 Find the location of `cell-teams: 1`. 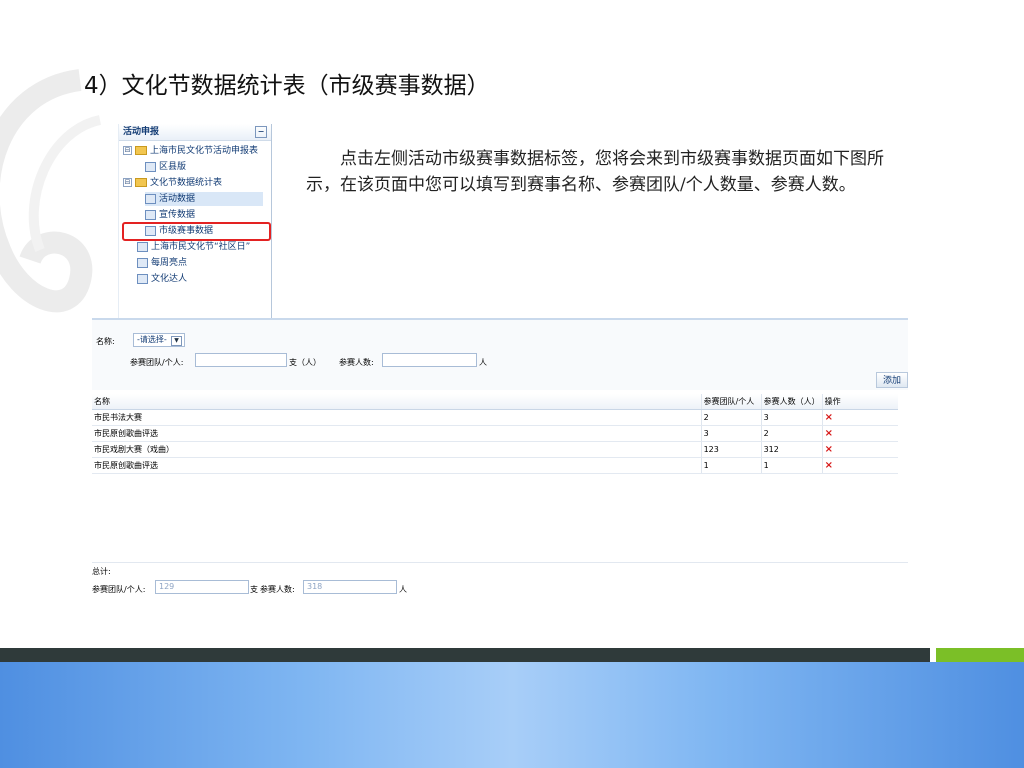

cell-teams: 1 is located at coordinates (731, 465).